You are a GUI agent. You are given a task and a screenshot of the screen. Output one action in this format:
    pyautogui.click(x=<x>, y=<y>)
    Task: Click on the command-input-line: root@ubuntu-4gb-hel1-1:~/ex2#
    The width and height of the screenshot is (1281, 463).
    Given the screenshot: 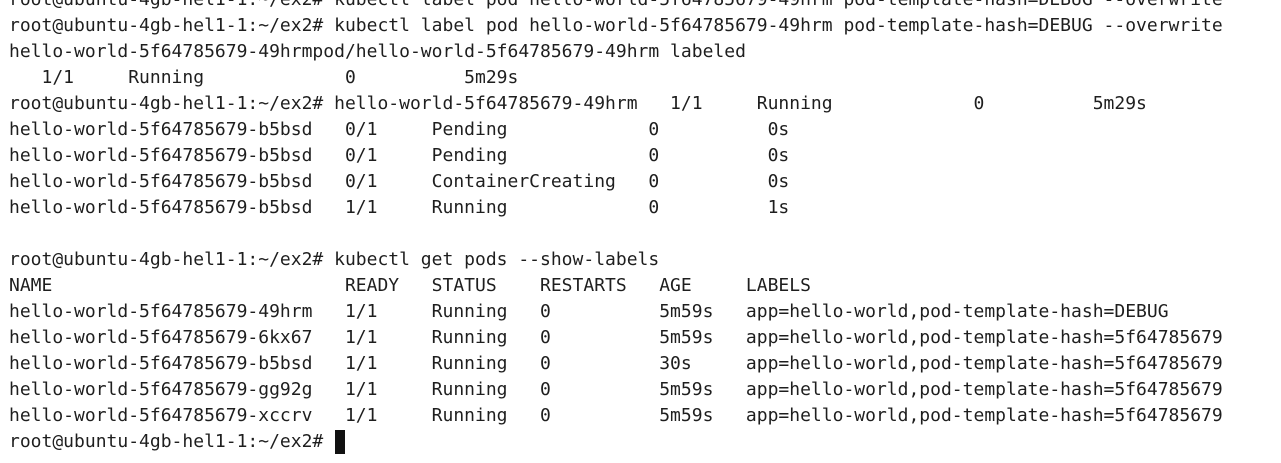 What is the action you would take?
    pyautogui.click(x=616, y=442)
    